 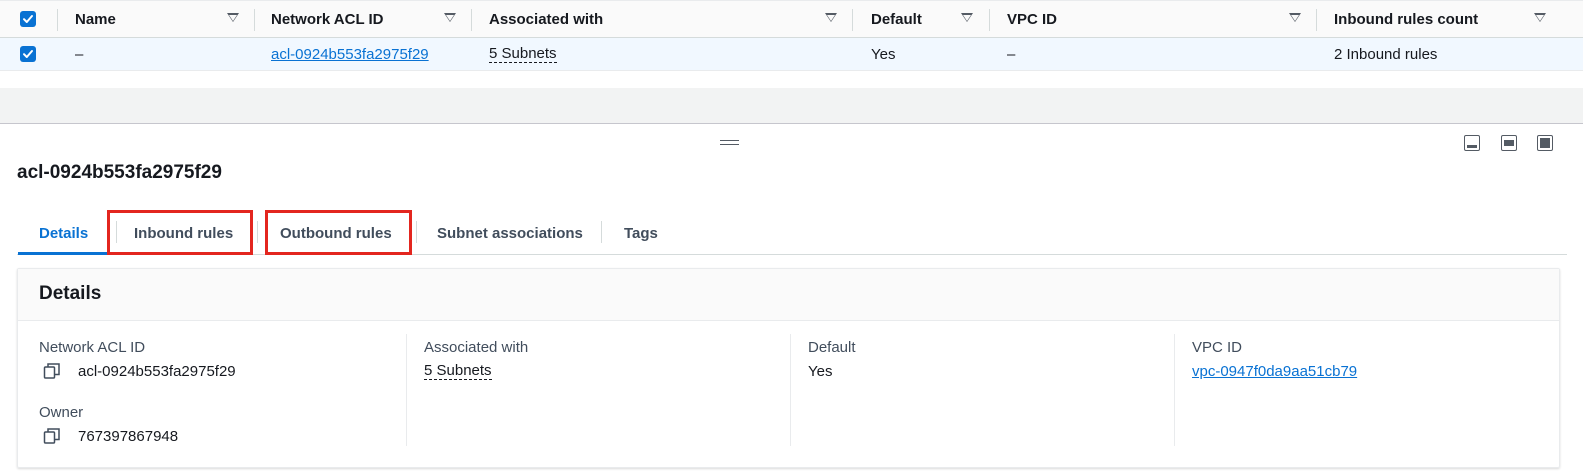 What do you see at coordinates (896, 19) in the screenshot?
I see `column-header-default: Default` at bounding box center [896, 19].